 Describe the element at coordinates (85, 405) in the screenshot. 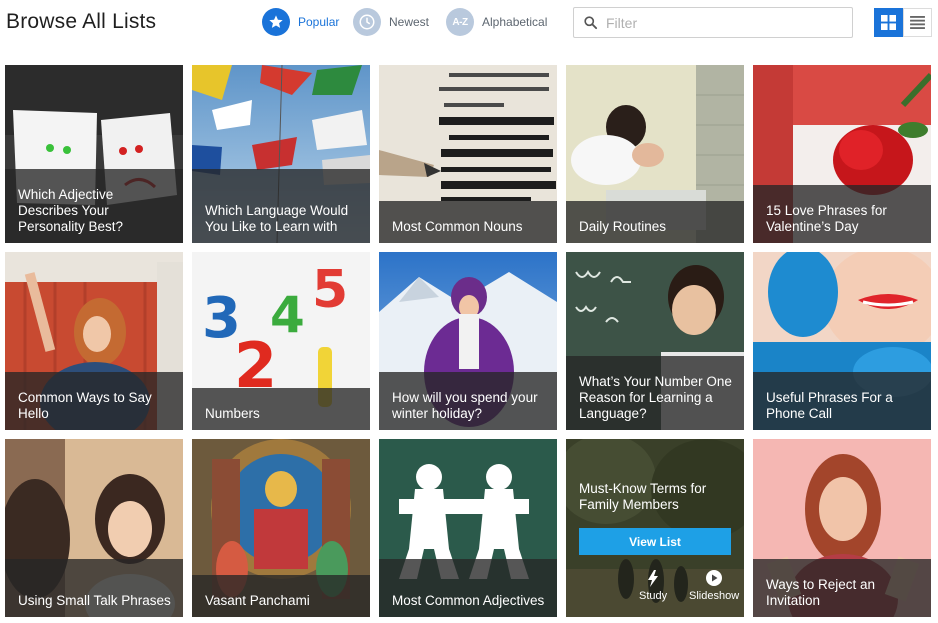

I see `tile-caption: Common Ways to Say Hello` at that location.